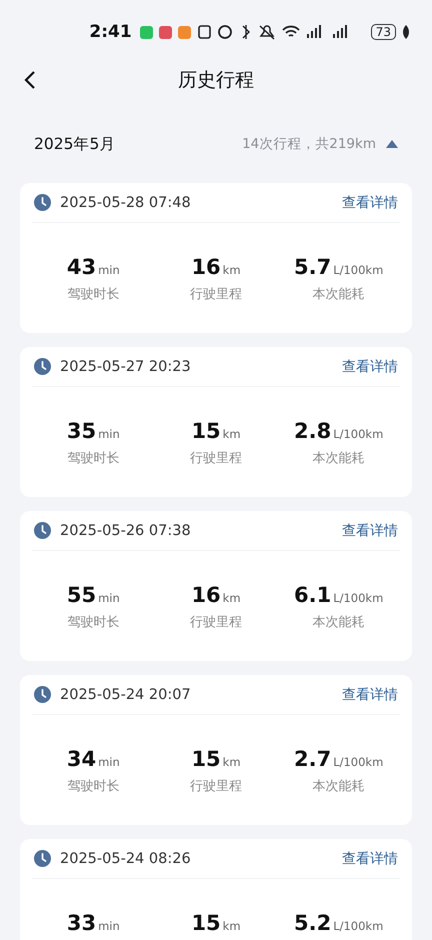 The image size is (432, 940). I want to click on status-time: 2:41, so click(110, 32).